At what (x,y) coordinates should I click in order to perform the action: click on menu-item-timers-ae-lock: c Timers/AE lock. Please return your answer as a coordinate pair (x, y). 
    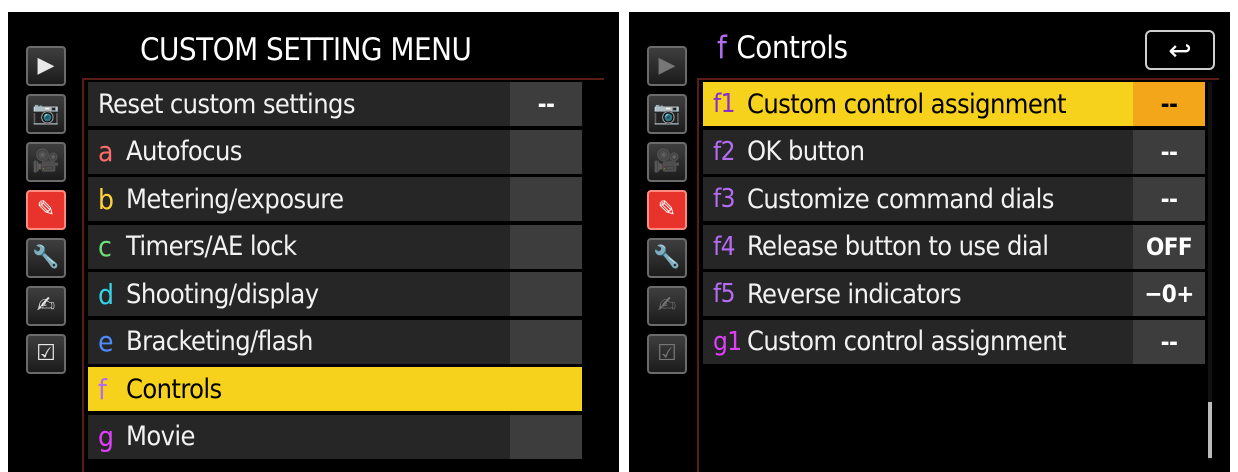
    Looking at the image, I should click on (335, 246).